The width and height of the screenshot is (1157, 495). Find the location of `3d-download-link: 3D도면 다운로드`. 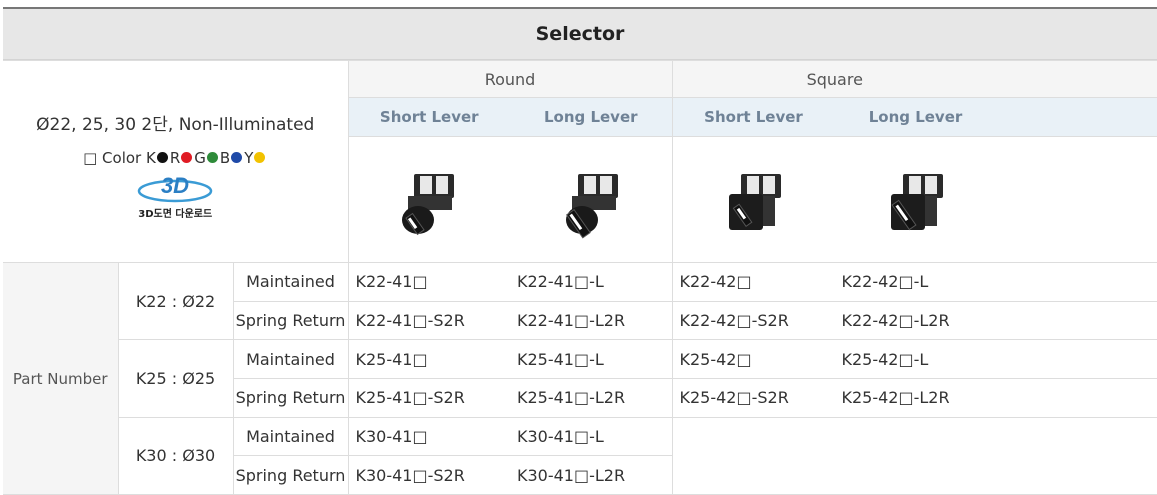

3d-download-link: 3D도면 다운로드 is located at coordinates (175, 212).